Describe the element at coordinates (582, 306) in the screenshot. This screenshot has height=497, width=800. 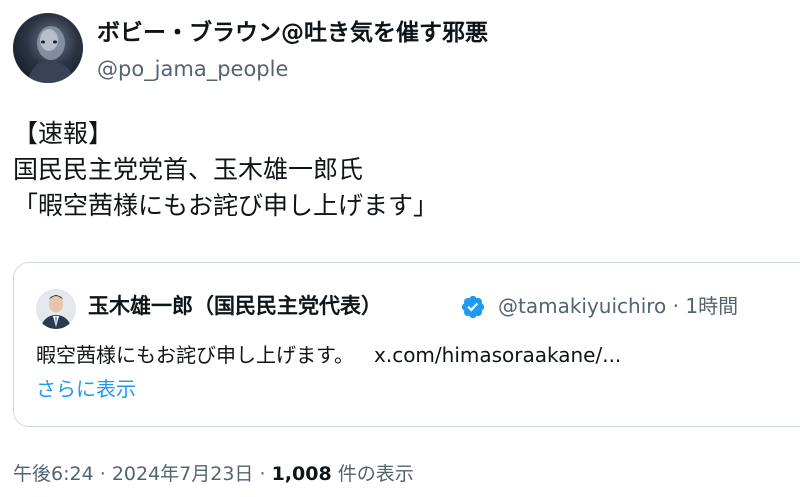
I see `quoted-author-handle: @tamakiyuichiro` at that location.